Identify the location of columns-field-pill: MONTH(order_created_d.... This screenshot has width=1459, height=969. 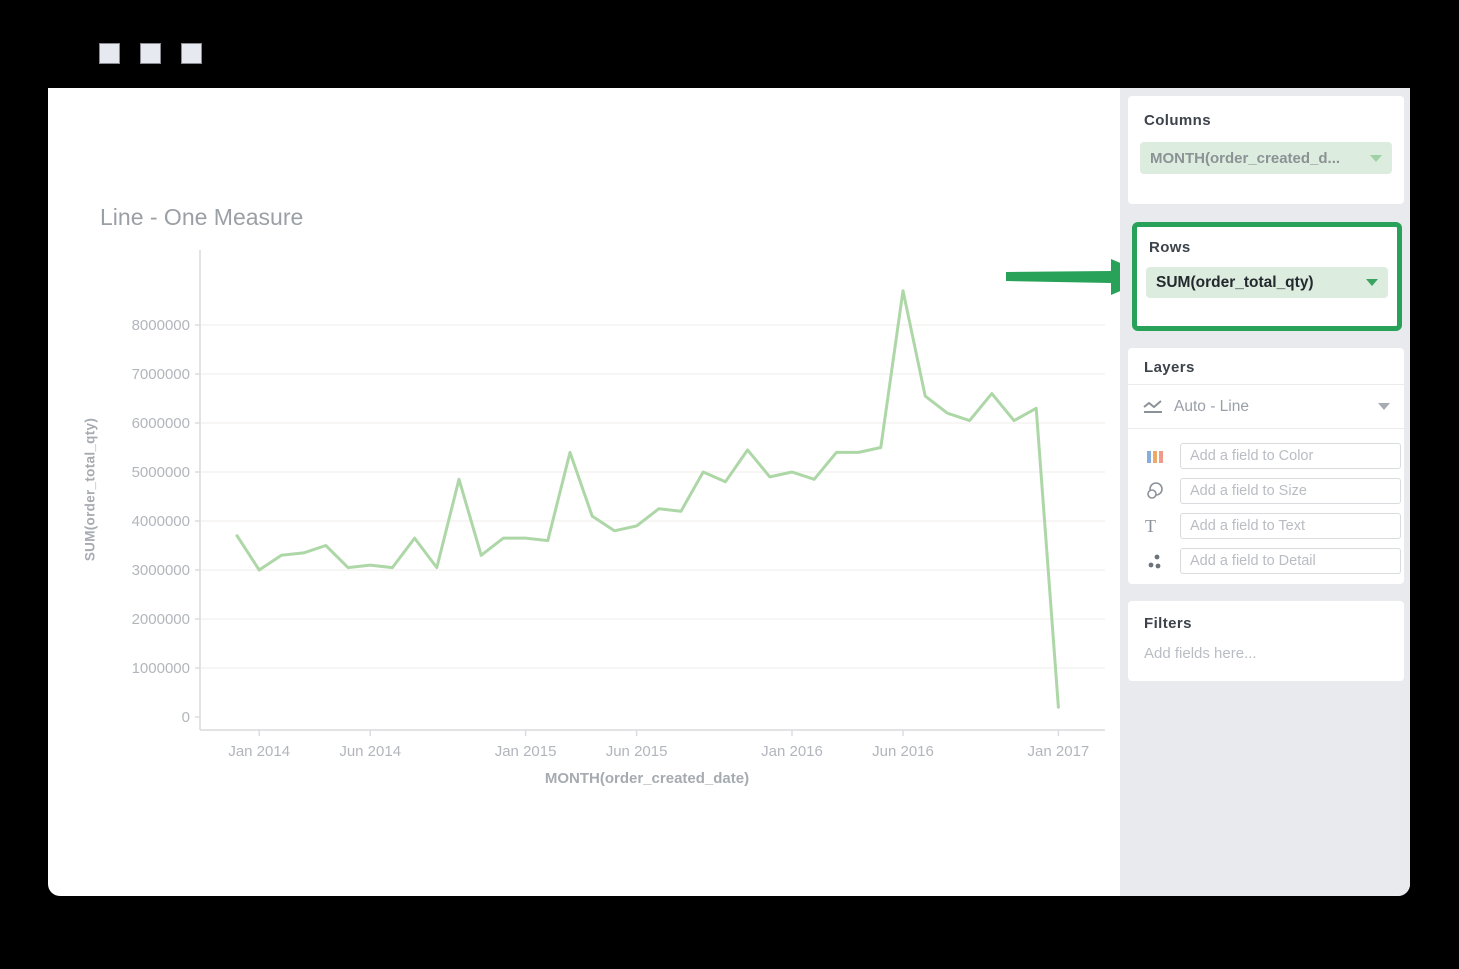
(1266, 158).